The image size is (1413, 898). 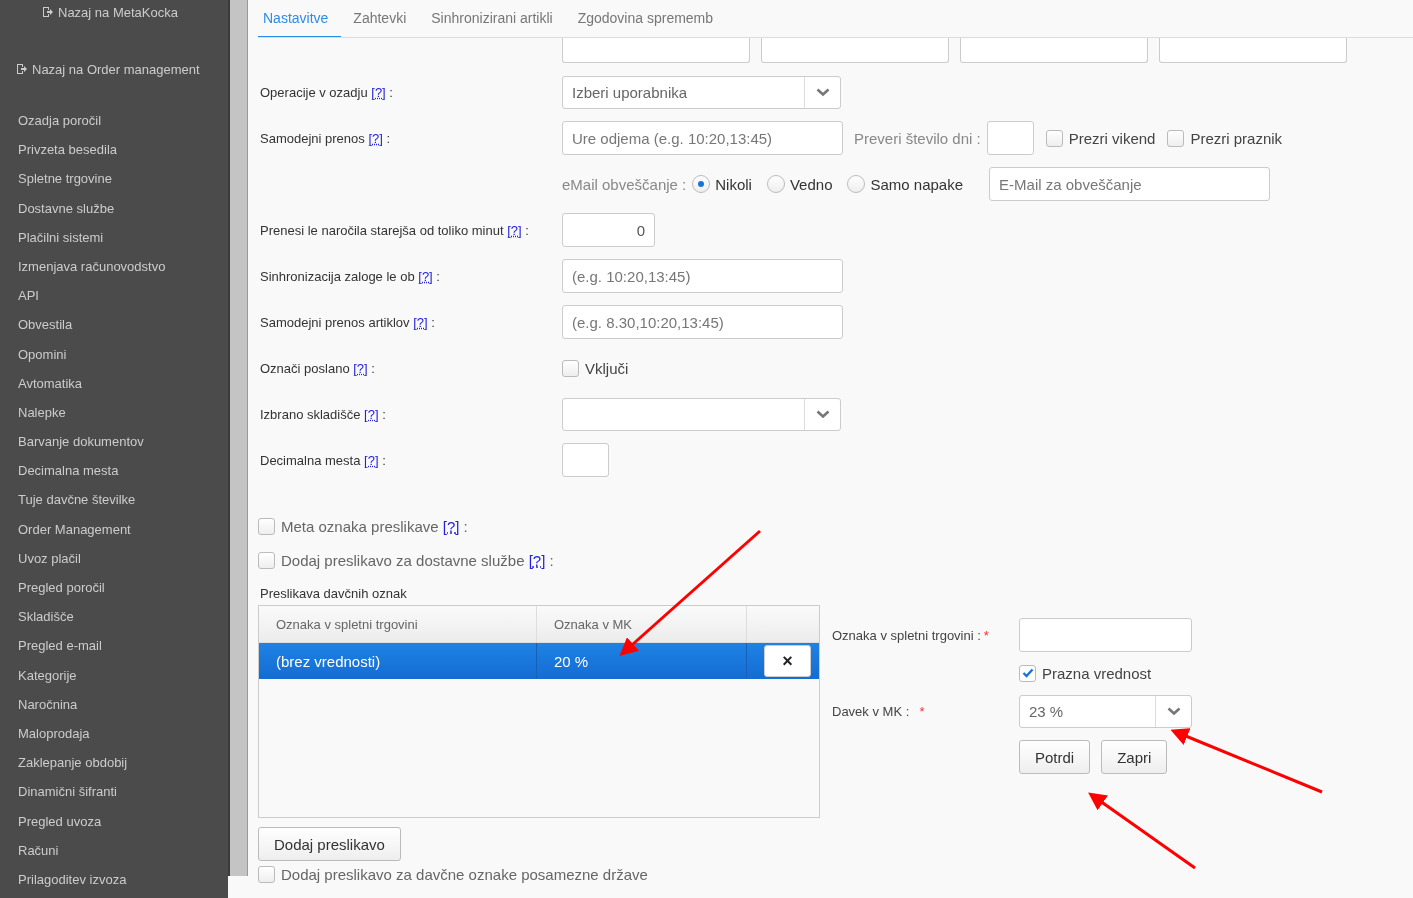 I want to click on field-label: Samodejni prenos [?] :, so click(x=325, y=138).